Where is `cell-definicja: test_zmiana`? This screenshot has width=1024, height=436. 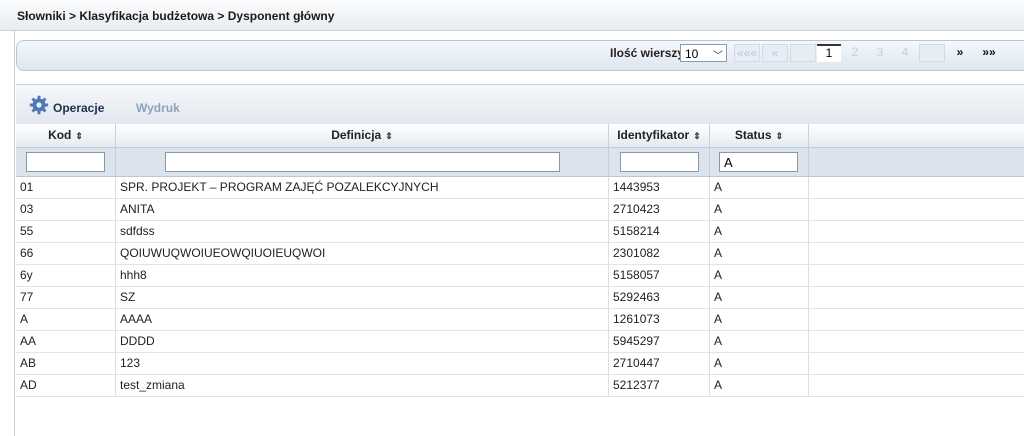 cell-definicja: test_zmiana is located at coordinates (362, 385).